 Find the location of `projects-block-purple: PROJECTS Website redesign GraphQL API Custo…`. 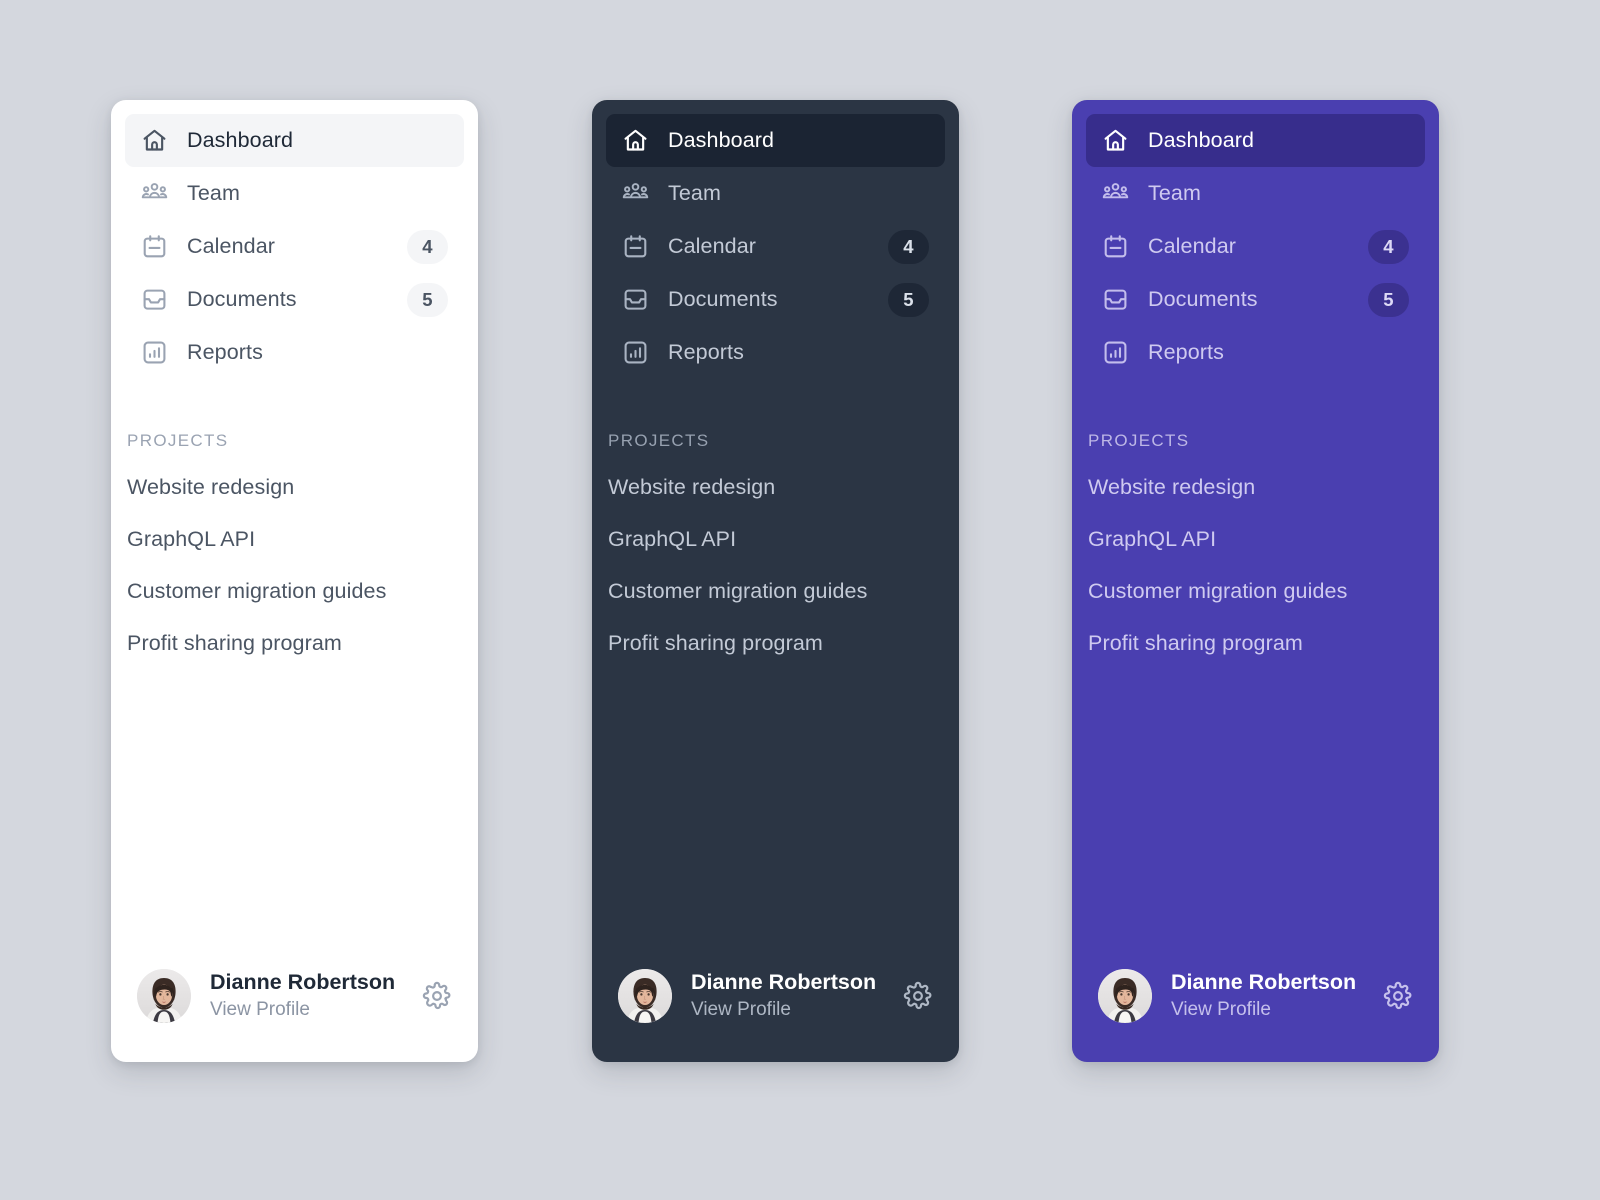

projects-block-purple: PROJECTS Website redesign GraphQL API Custo… is located at coordinates (1255, 524).